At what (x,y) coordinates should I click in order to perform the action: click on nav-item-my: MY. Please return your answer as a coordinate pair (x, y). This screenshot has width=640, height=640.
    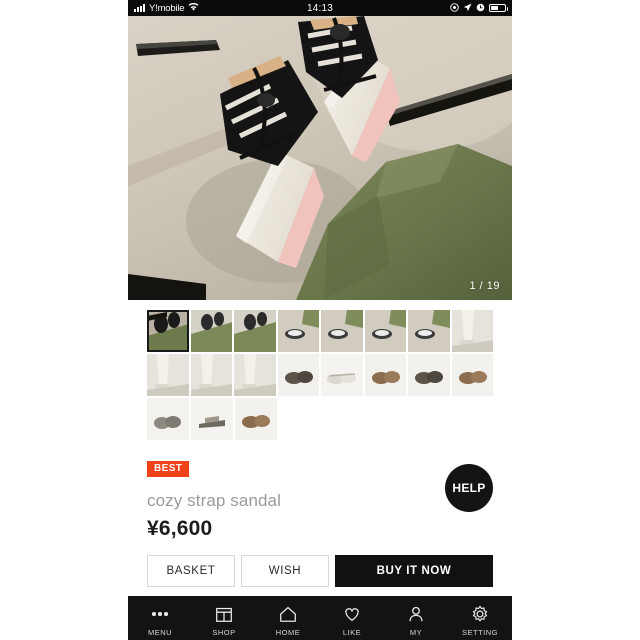
    Looking at the image, I should click on (416, 620).